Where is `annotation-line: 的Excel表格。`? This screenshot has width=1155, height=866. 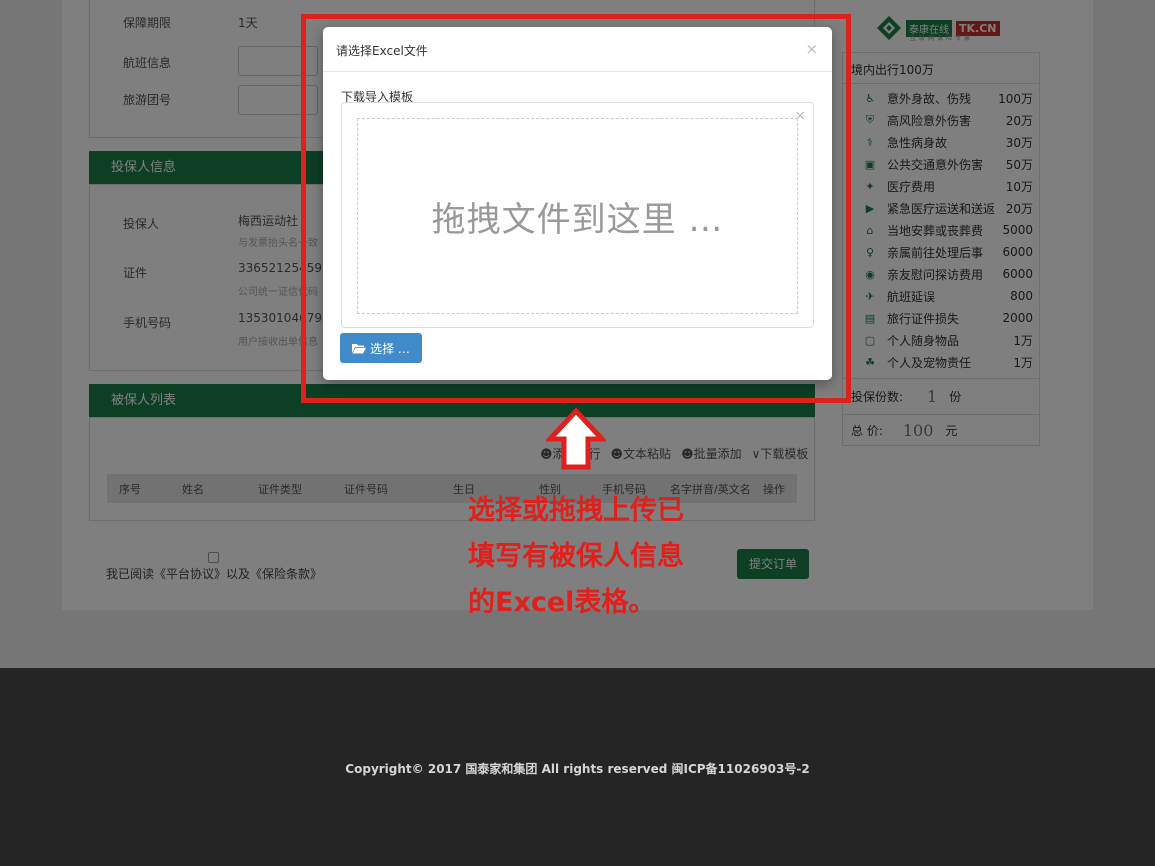
annotation-line: 的Excel表格。 is located at coordinates (562, 602).